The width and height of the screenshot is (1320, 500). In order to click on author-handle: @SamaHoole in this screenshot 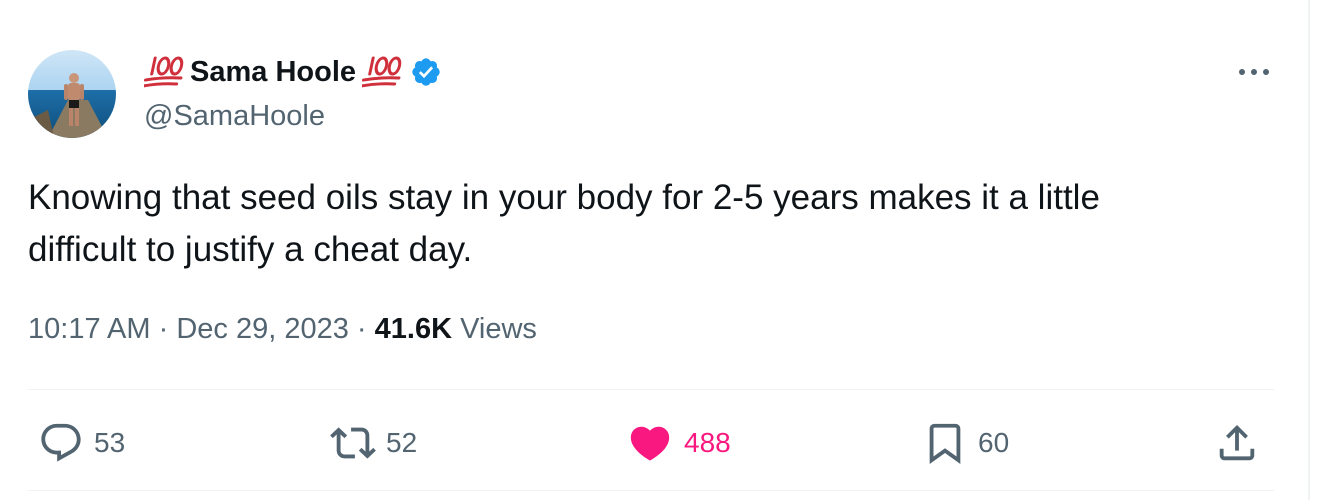, I will do `click(234, 116)`.